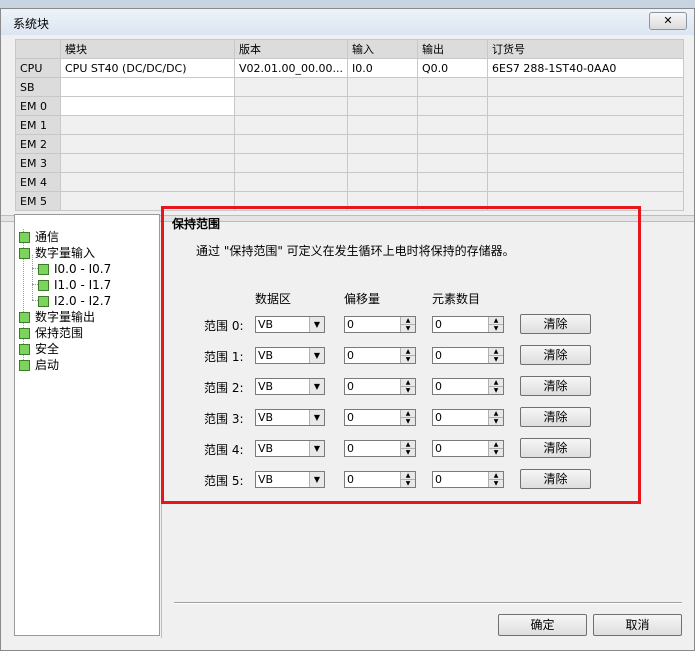 Image resolution: width=695 pixels, height=651 pixels. Describe the element at coordinates (83, 301) in the screenshot. I see `tree-item-label: I2.0 - I2.7` at that location.